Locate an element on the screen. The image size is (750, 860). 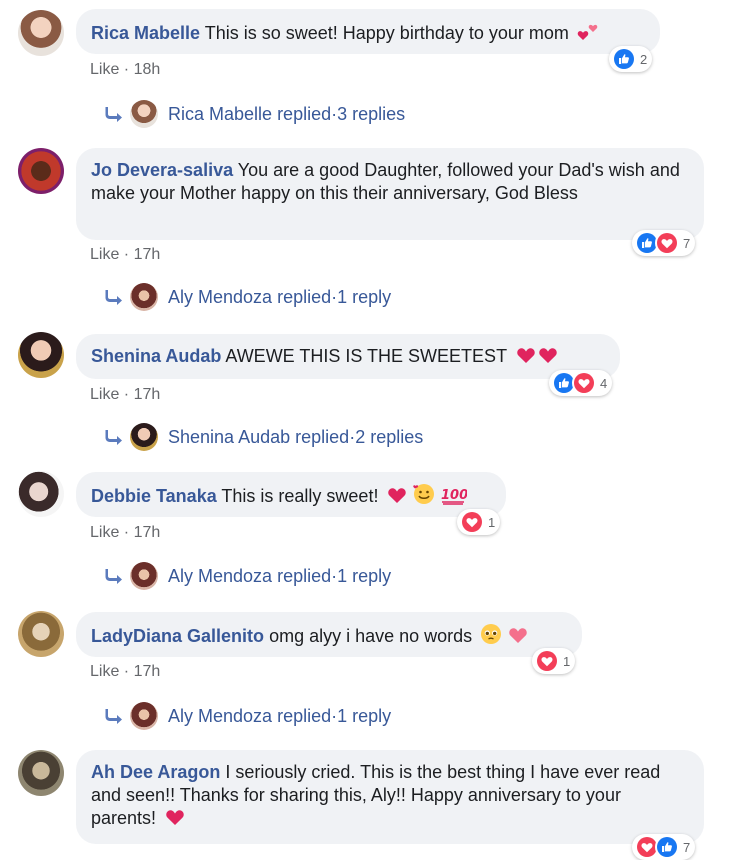
like-icon is located at coordinates (667, 847).